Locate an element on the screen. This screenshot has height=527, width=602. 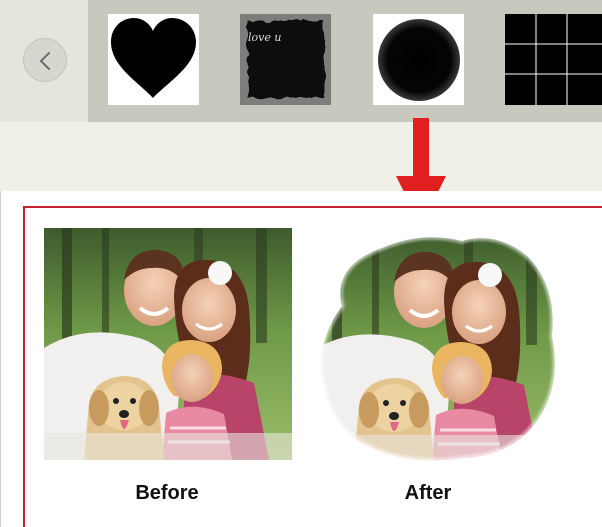
mask-thumb-grid is located at coordinates (553, 59).